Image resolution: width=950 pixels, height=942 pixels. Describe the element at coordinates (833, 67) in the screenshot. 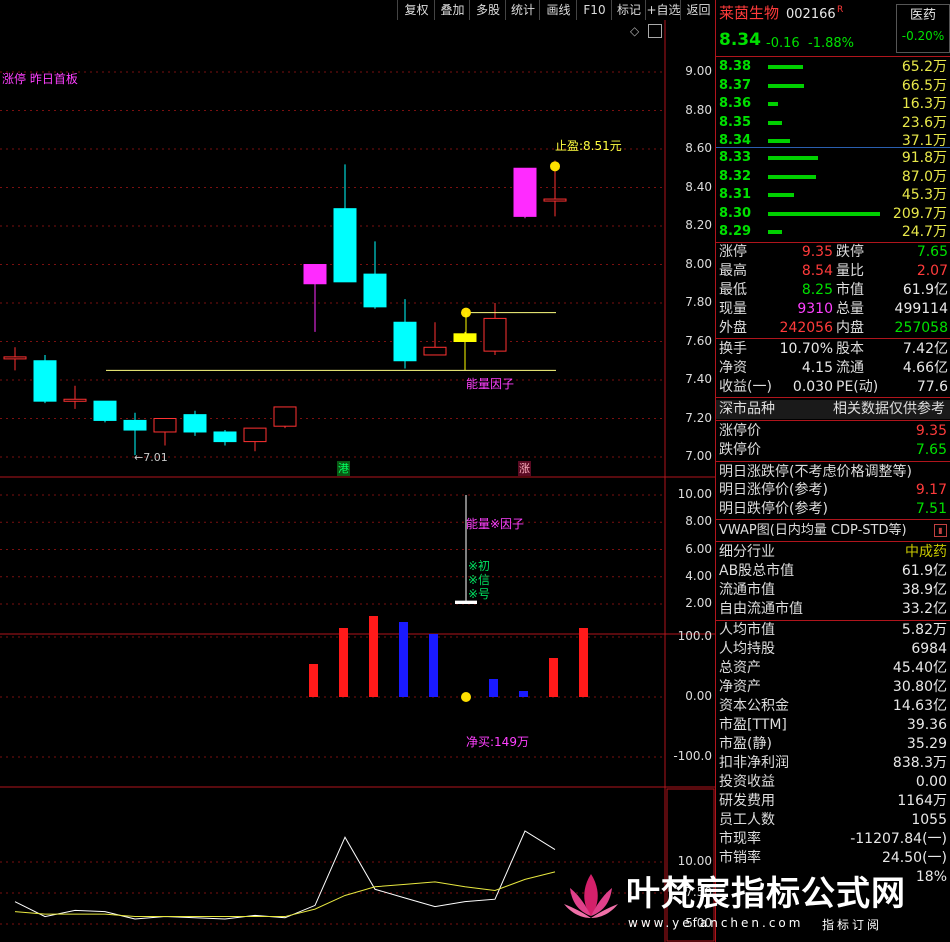

I see `ask-row: 8.38 65.2万` at that location.